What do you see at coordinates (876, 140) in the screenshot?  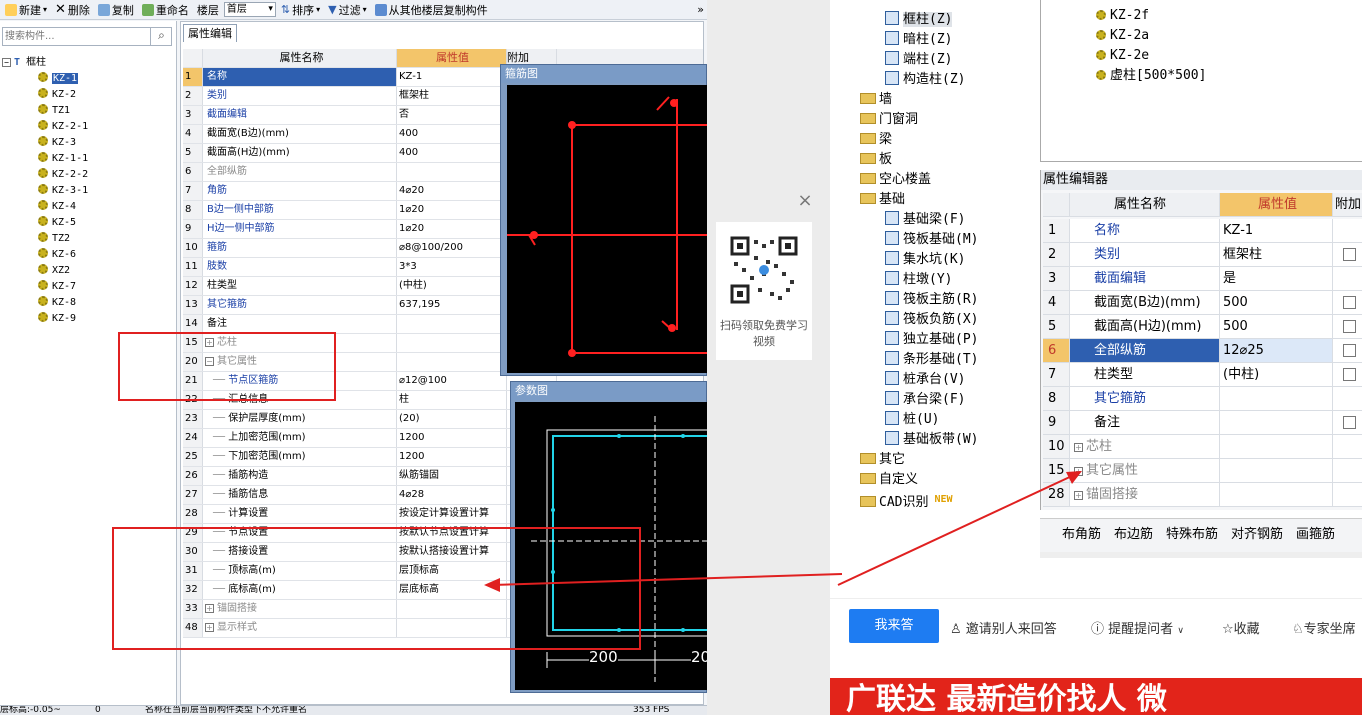 I see `right-tree-folder: 梁` at bounding box center [876, 140].